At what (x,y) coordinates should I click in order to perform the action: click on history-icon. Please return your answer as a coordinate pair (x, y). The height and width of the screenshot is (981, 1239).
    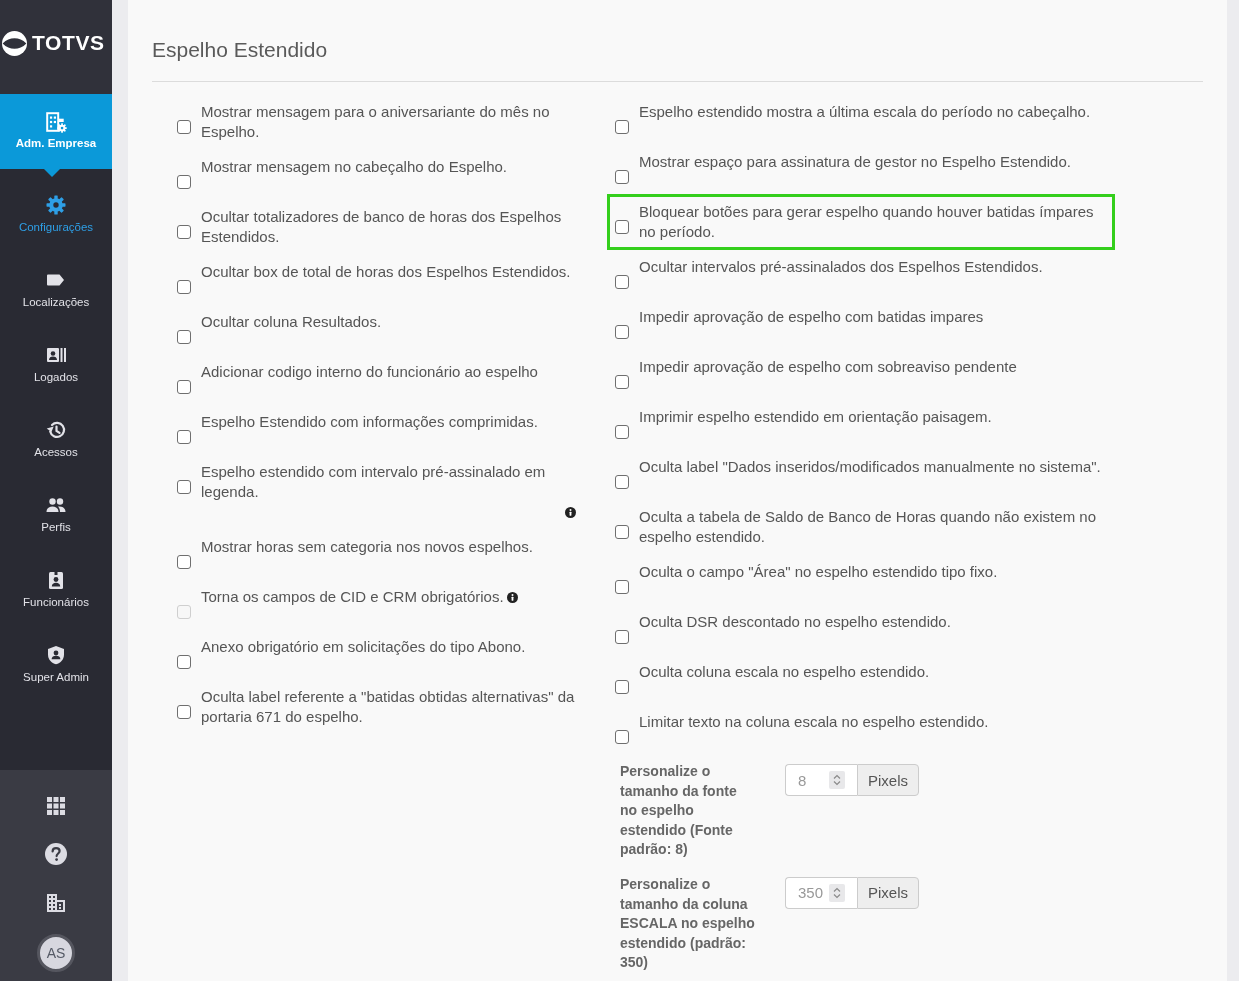
    Looking at the image, I should click on (56, 430).